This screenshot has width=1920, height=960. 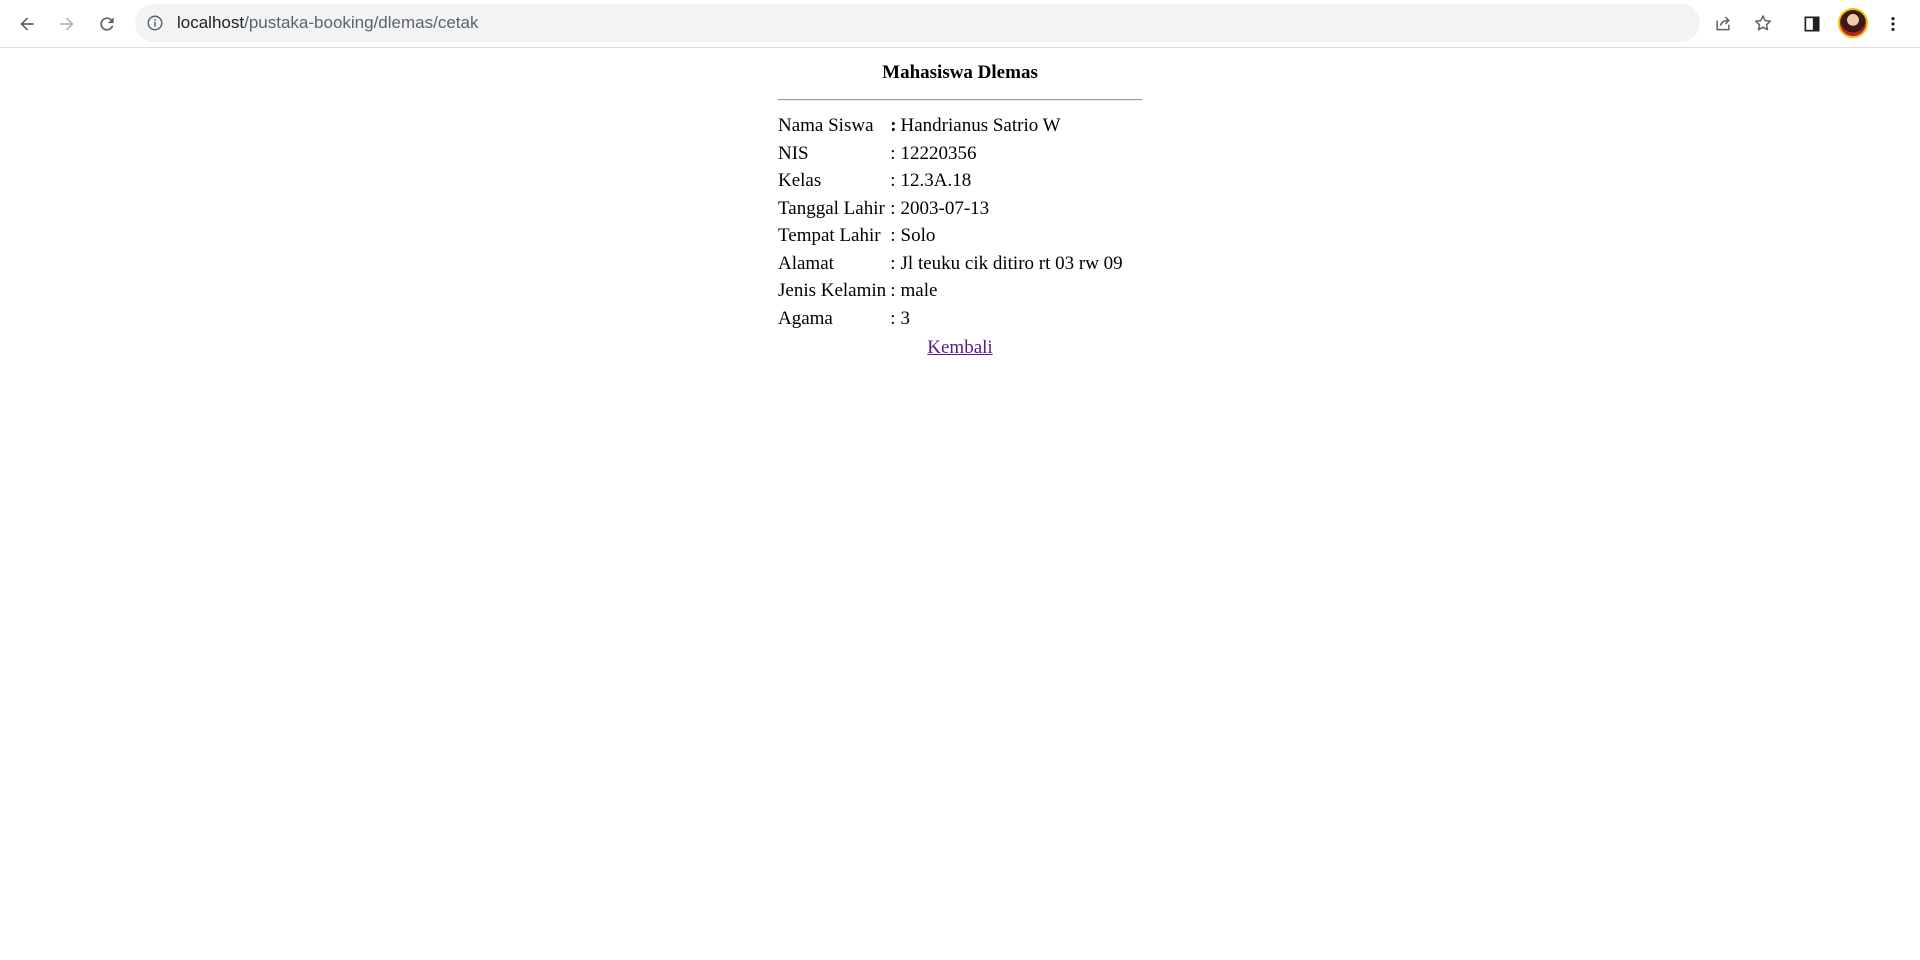 I want to click on arrow-right-icon, so click(x=67, y=24).